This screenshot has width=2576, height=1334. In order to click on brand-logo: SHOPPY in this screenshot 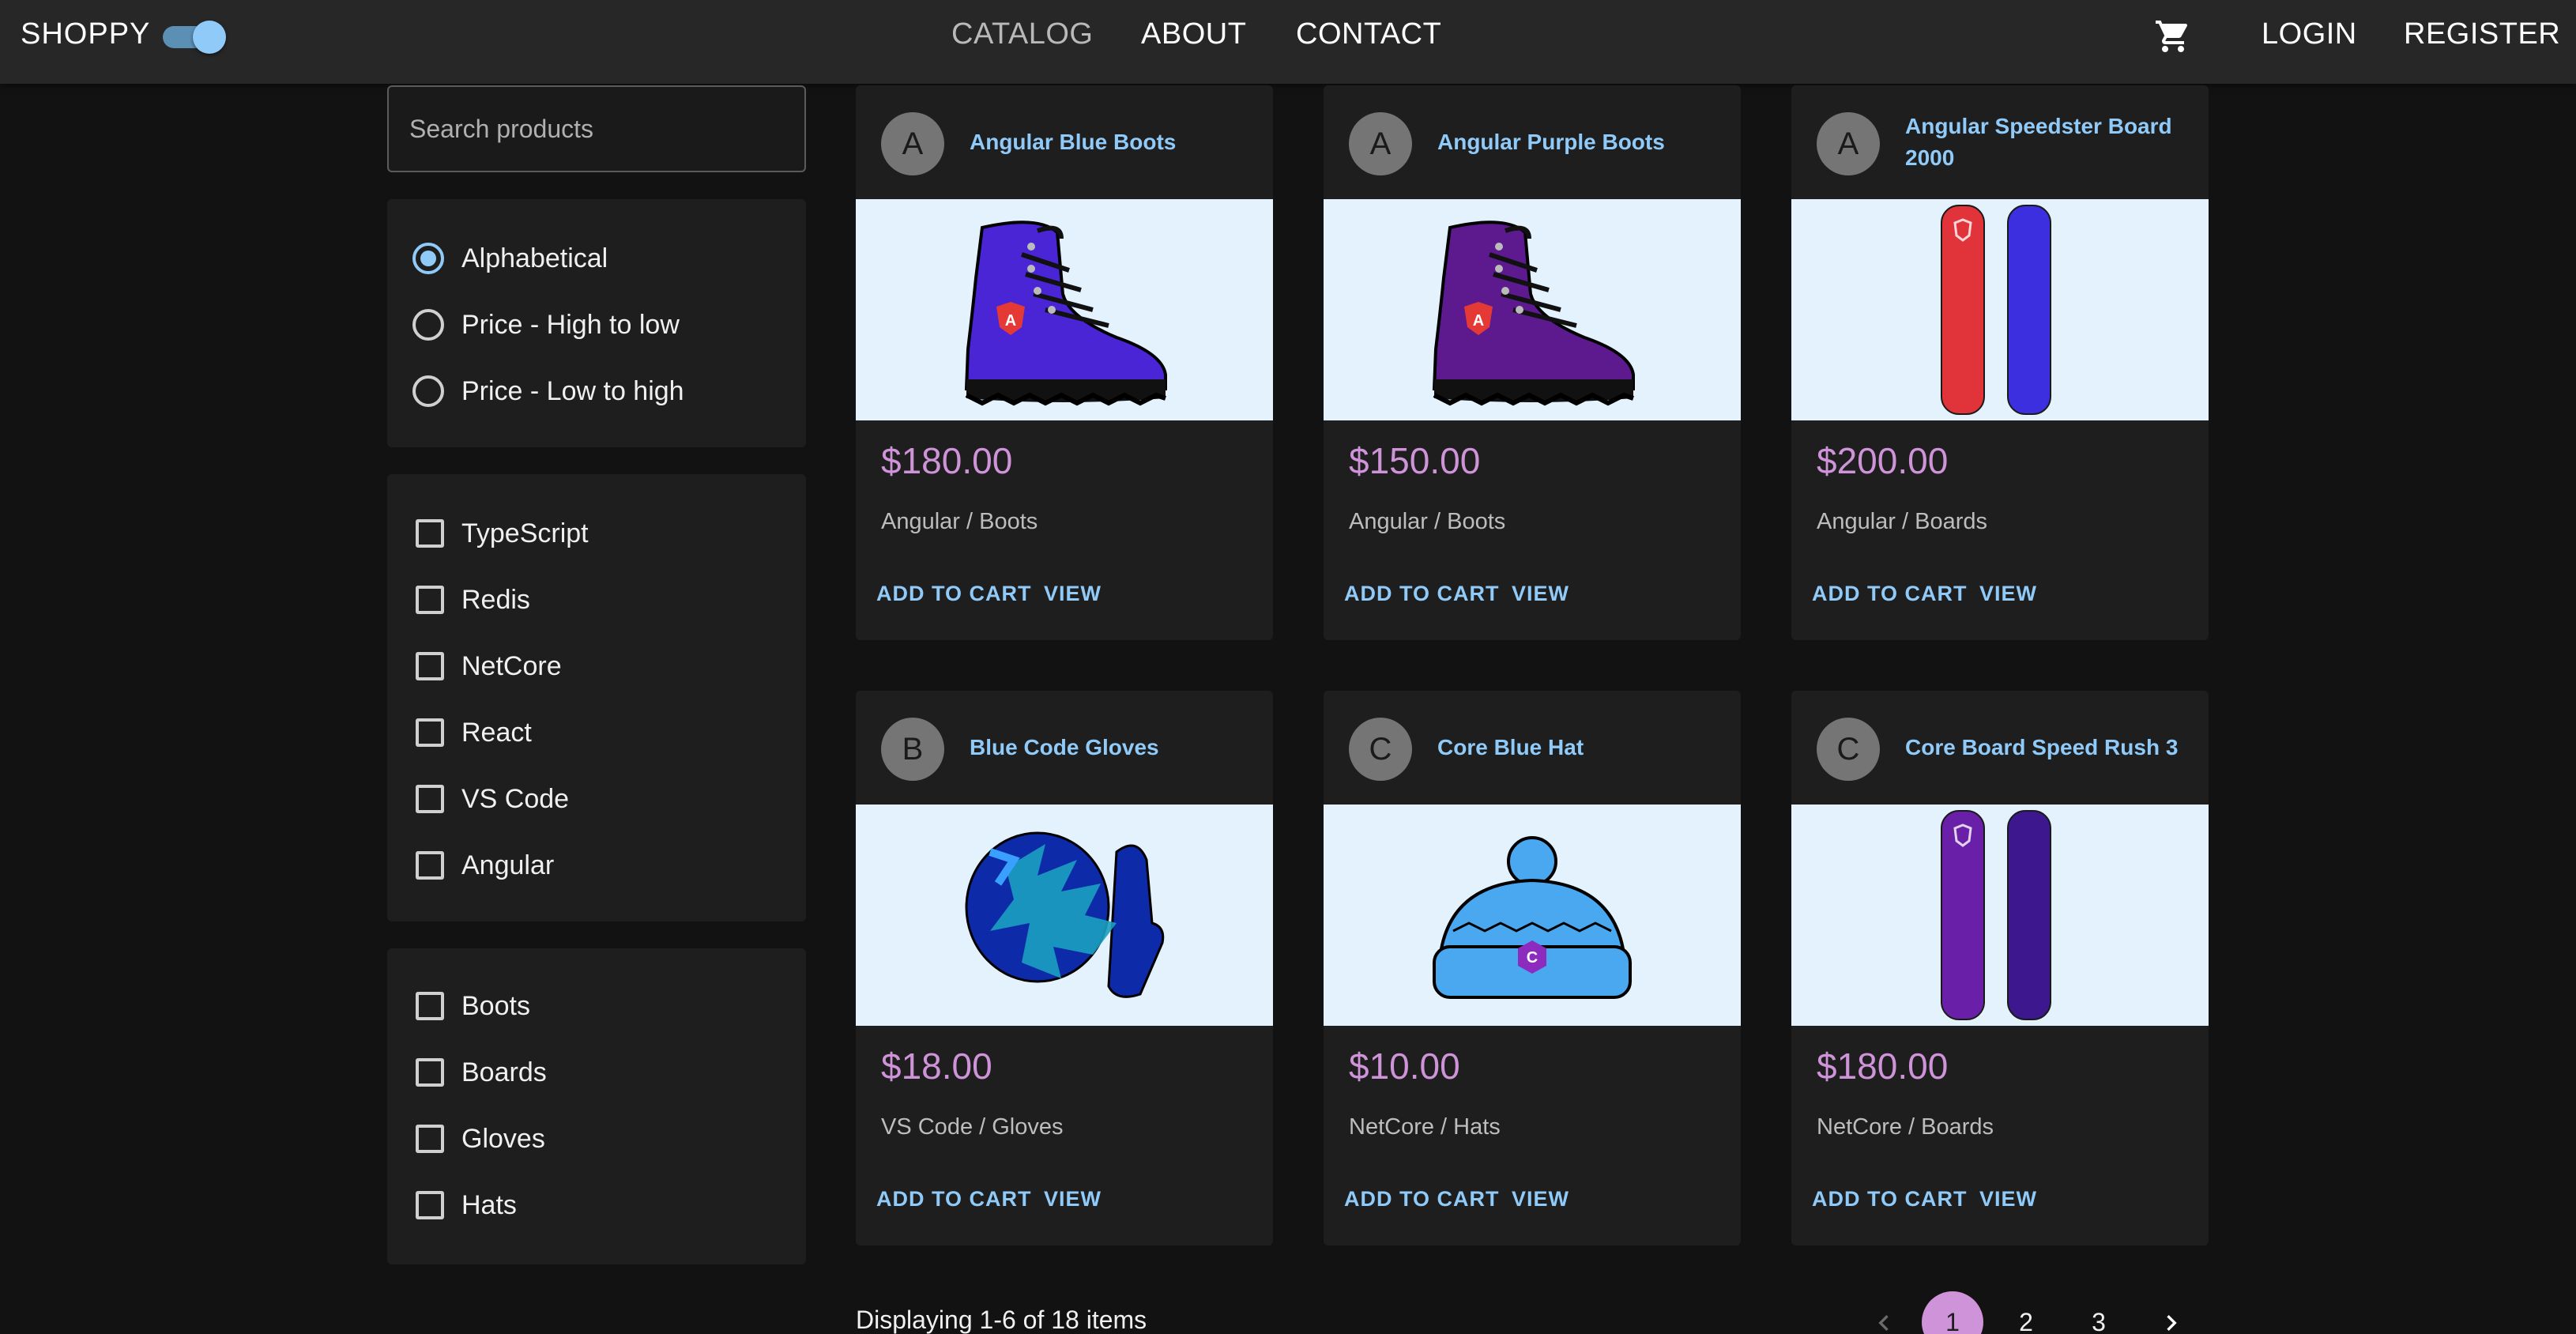, I will do `click(85, 34)`.